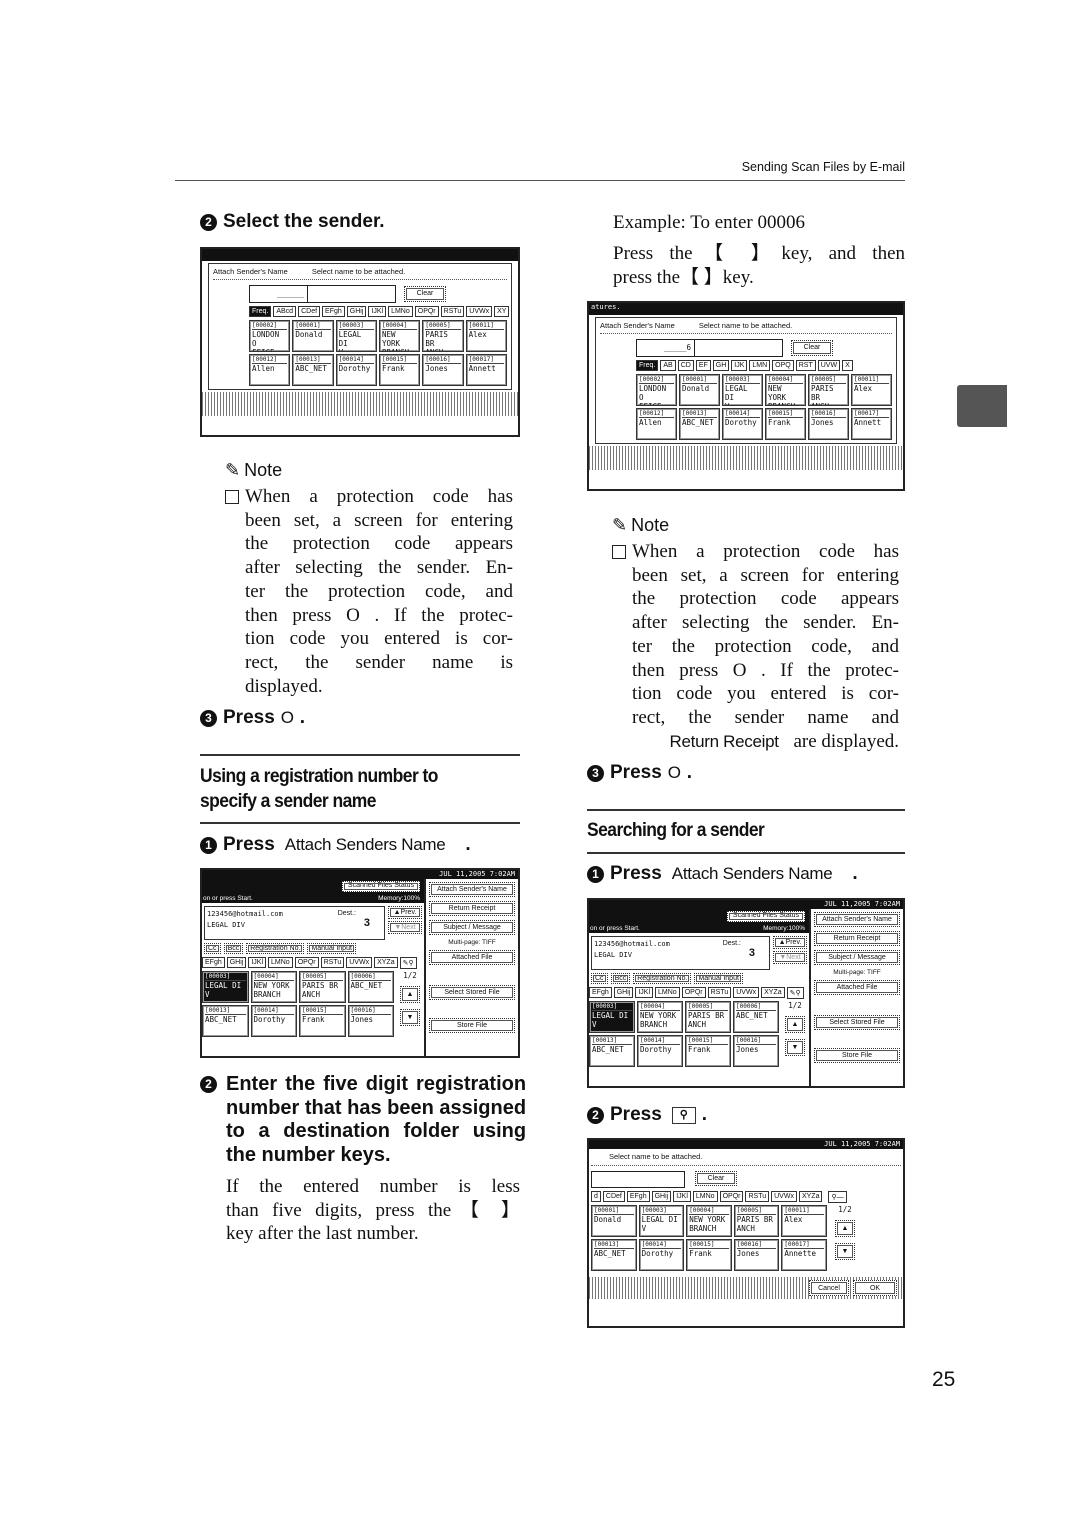 The image size is (1080, 1528). Describe the element at coordinates (638, 1179) in the screenshot. I see `number-input` at that location.